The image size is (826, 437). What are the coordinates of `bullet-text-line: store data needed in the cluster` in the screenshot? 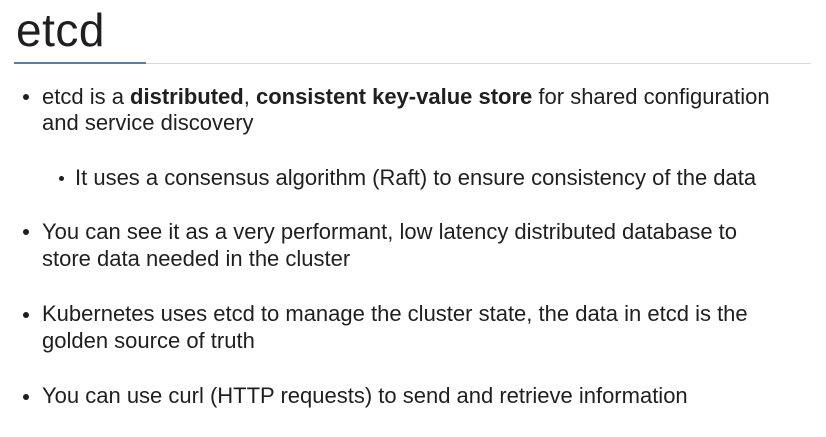 It's located at (196, 258).